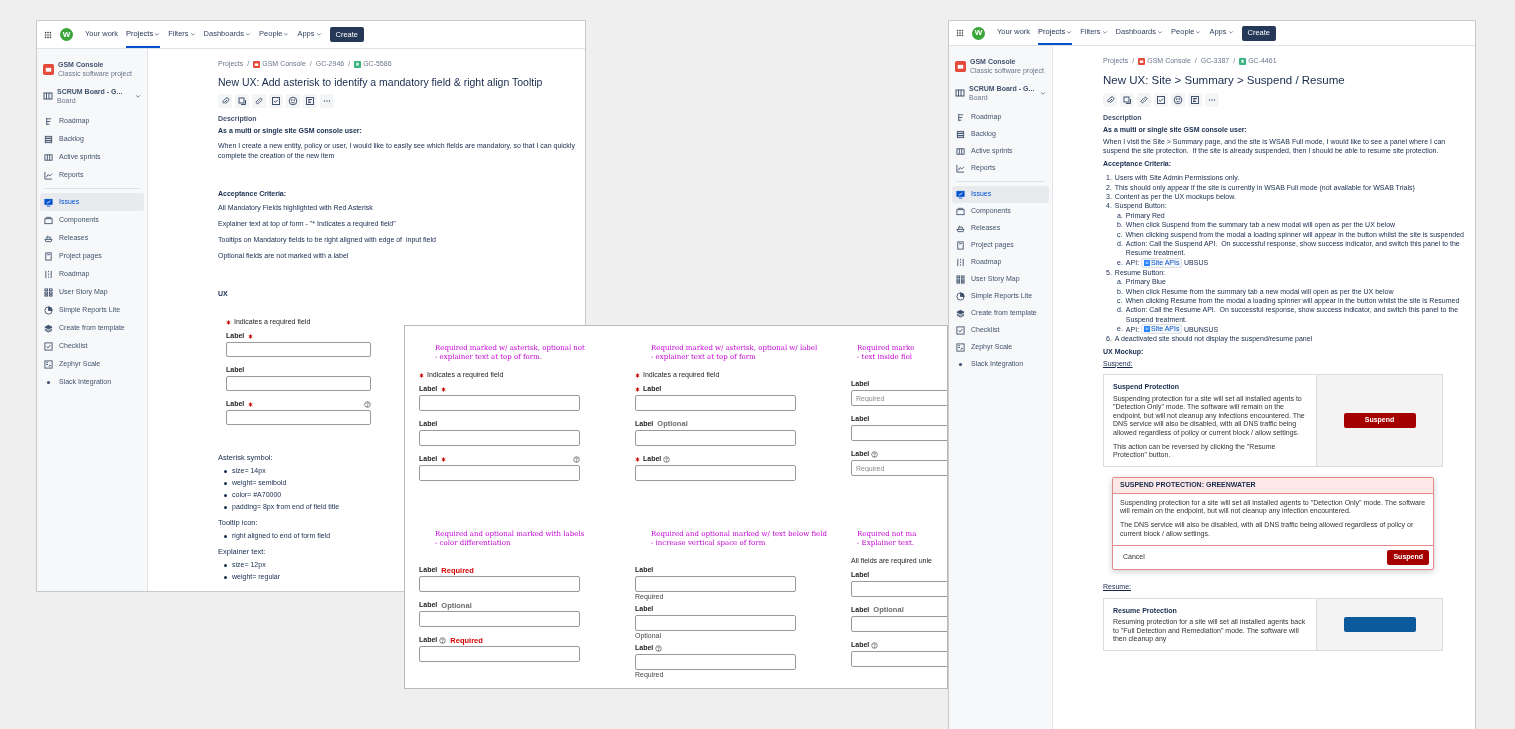 The height and width of the screenshot is (729, 1515). What do you see at coordinates (1224, 80) in the screenshot?
I see `issue-title: New UX: Site > Summary > Suspend / Resume` at bounding box center [1224, 80].